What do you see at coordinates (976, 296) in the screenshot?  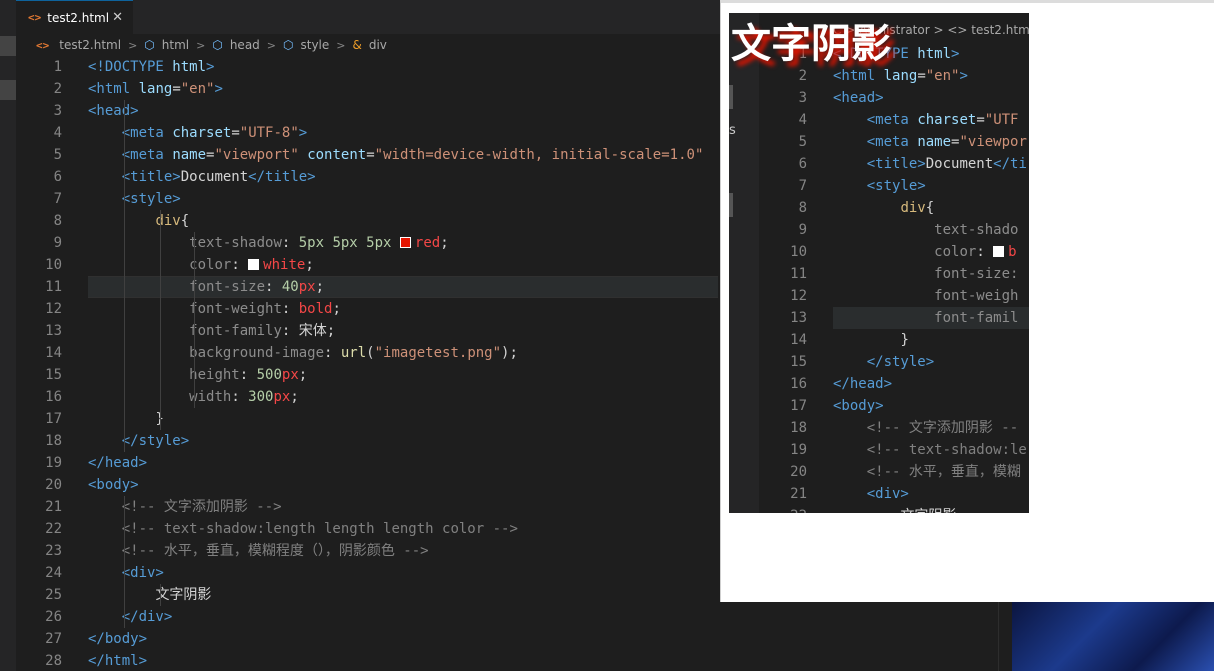 I see `line-text: font-weigh` at bounding box center [976, 296].